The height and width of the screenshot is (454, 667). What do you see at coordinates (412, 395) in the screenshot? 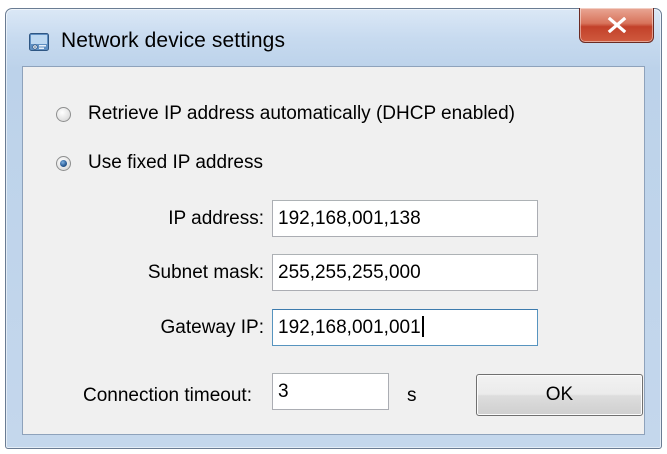
I see `timeout-unit-label: s` at bounding box center [412, 395].